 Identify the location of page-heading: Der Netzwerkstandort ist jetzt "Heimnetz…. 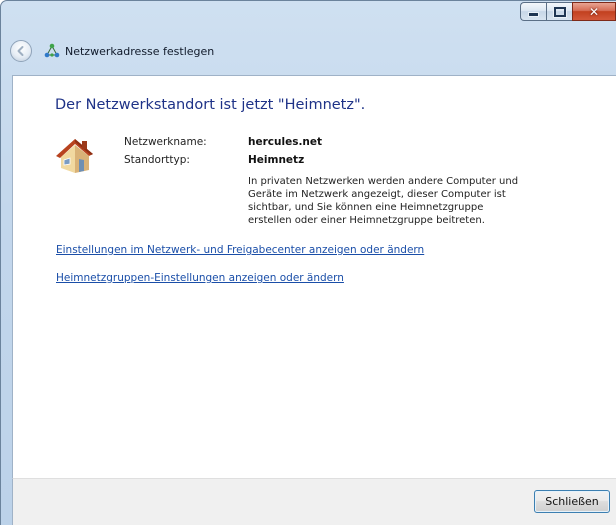
(210, 105).